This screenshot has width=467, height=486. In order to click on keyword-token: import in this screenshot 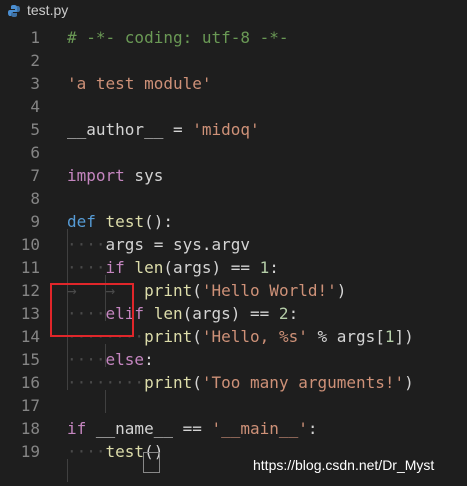, I will do `click(96, 175)`.